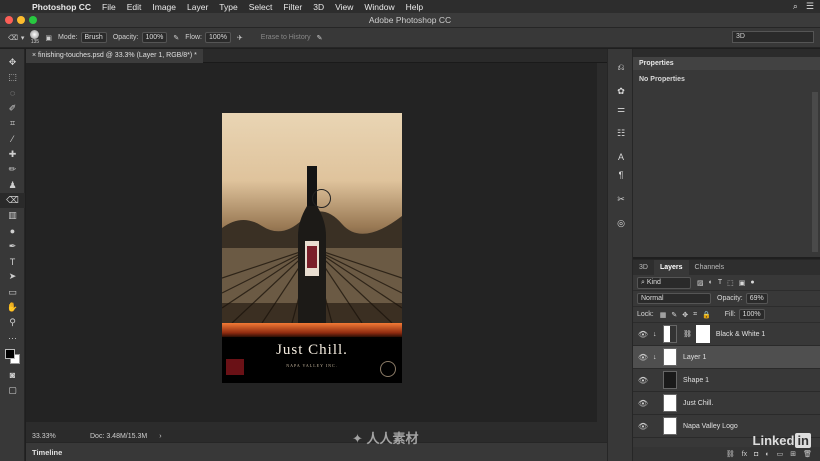 This screenshot has width=820, height=461. What do you see at coordinates (730, 454) in the screenshot?
I see `link-layers-icon: ⛓` at bounding box center [730, 454].